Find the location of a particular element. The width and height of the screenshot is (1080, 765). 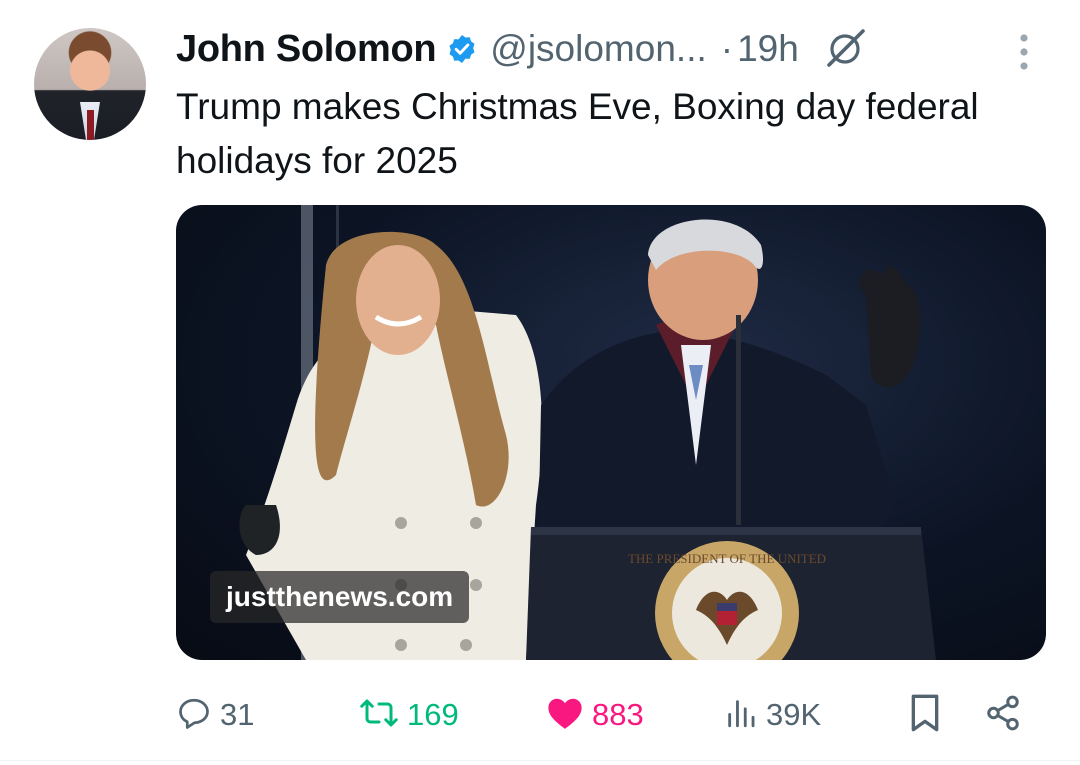

watermark: justthenews.com is located at coordinates (340, 597).